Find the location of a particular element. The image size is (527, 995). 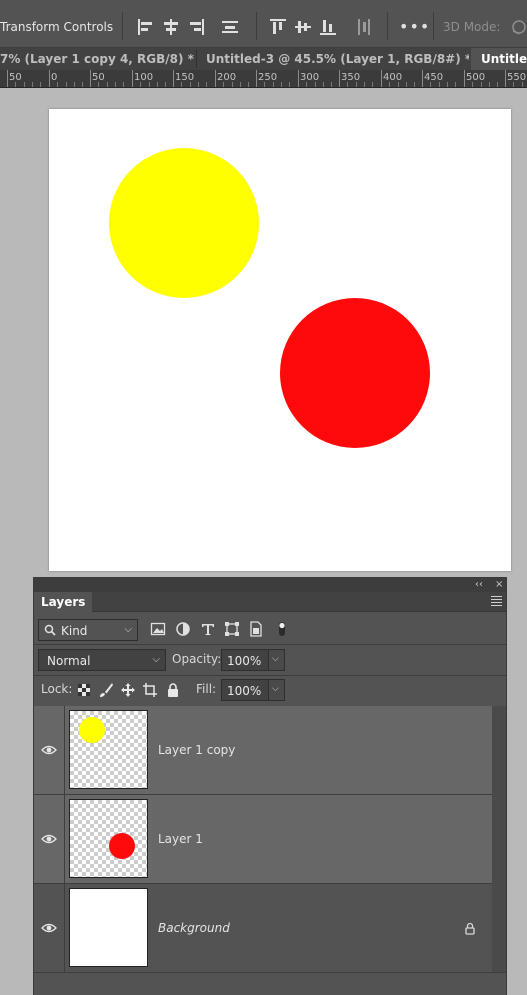

fill-input: 100% is located at coordinates (245, 690).